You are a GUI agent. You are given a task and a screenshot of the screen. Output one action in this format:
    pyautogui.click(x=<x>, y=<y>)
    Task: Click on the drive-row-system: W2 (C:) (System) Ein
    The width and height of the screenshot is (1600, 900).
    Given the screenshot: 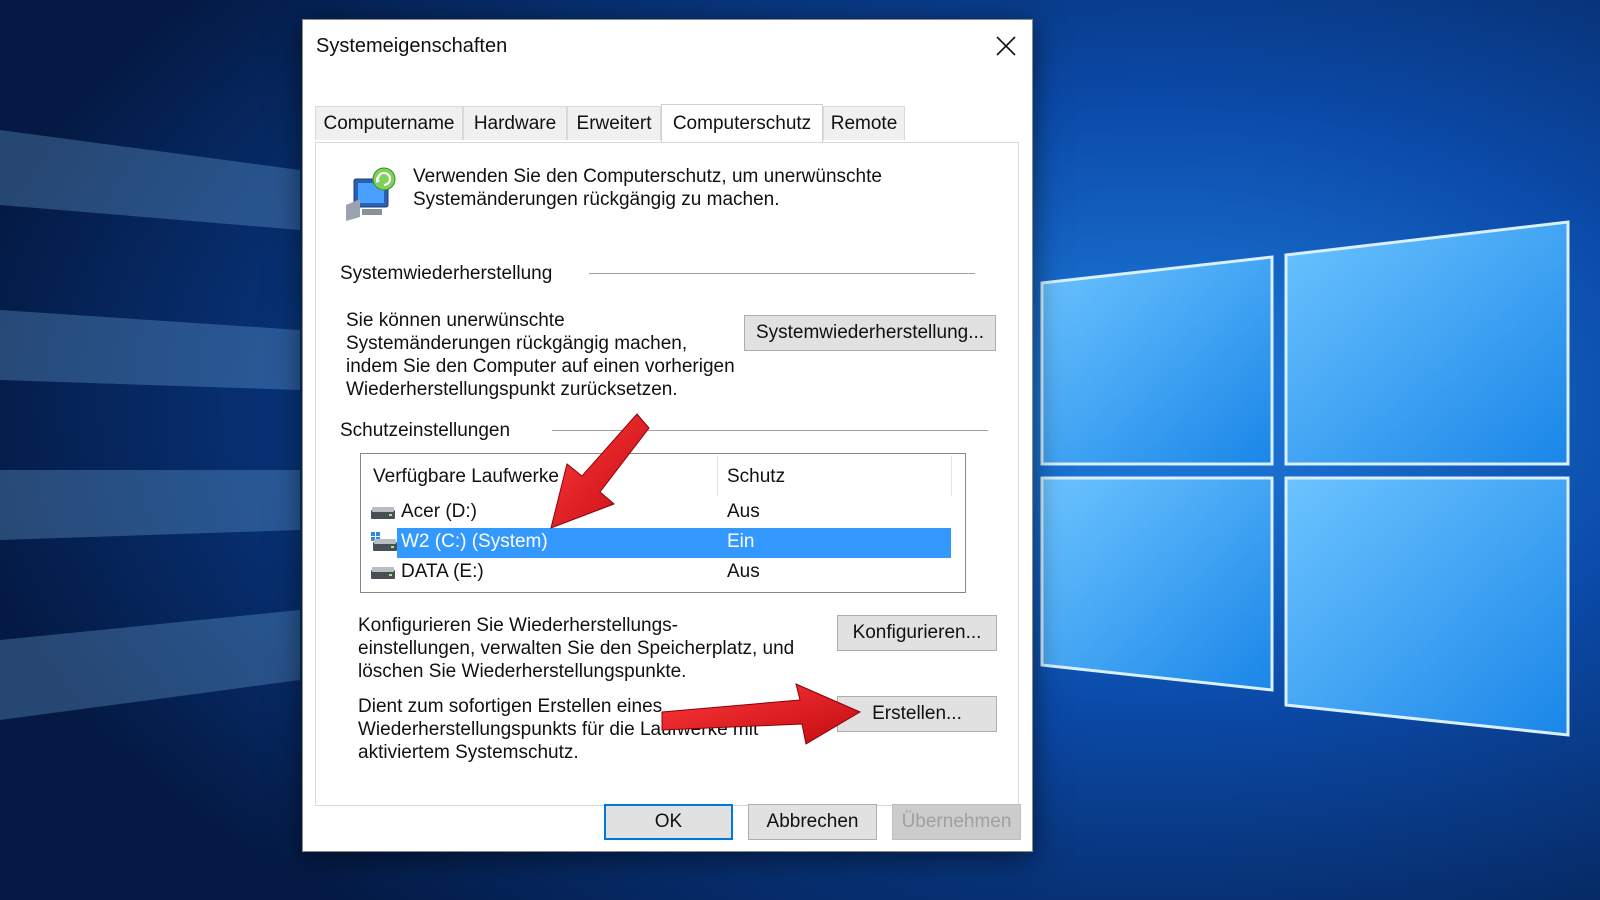 What is the action you would take?
    pyautogui.click(x=663, y=543)
    